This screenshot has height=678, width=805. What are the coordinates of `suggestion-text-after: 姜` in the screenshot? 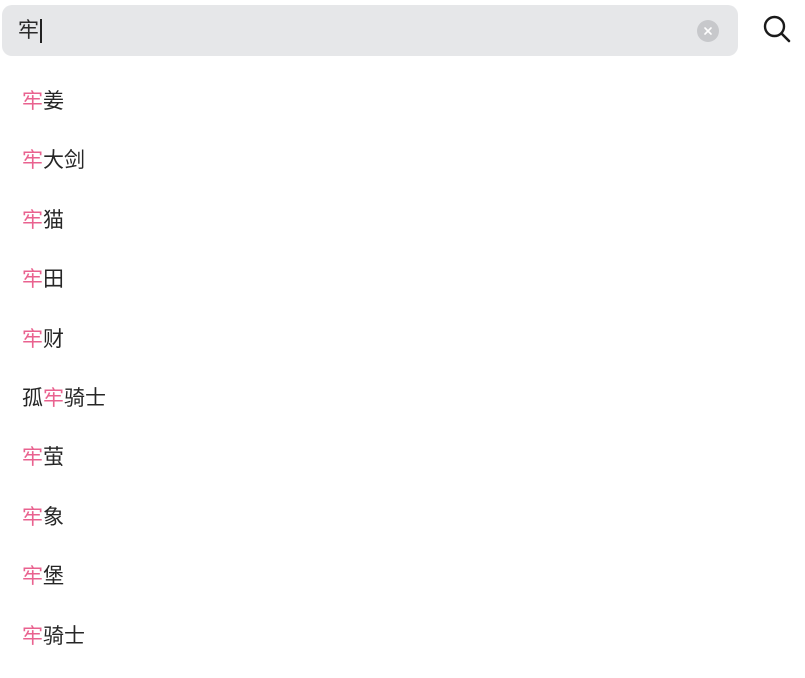 It's located at (53, 101).